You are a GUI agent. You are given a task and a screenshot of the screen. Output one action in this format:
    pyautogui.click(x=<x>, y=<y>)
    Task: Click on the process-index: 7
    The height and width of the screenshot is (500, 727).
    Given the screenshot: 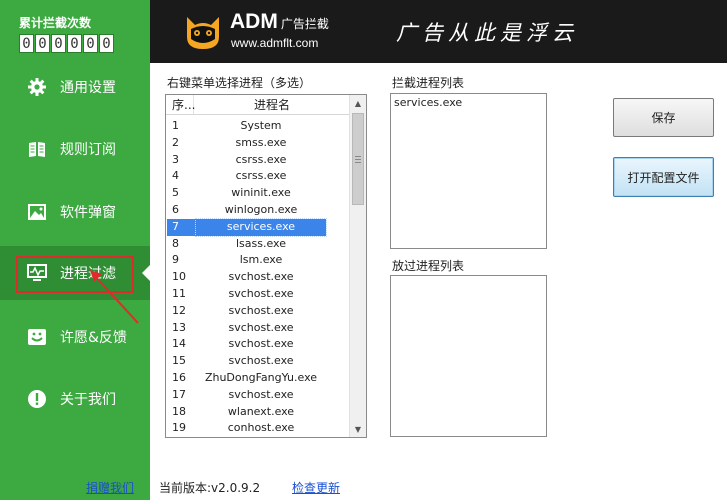 What is the action you would take?
    pyautogui.click(x=181, y=227)
    